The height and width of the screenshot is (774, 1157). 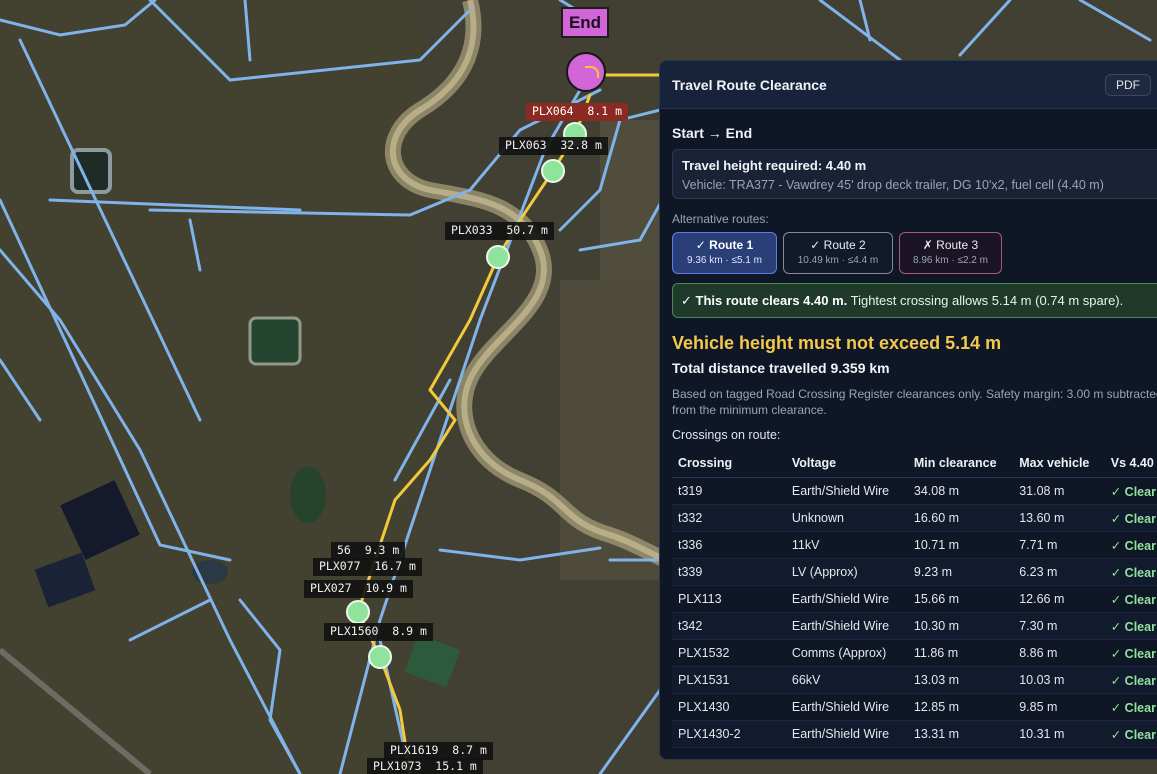 What do you see at coordinates (846, 572) in the screenshot?
I see `voltage-cell: LV (Approx)` at bounding box center [846, 572].